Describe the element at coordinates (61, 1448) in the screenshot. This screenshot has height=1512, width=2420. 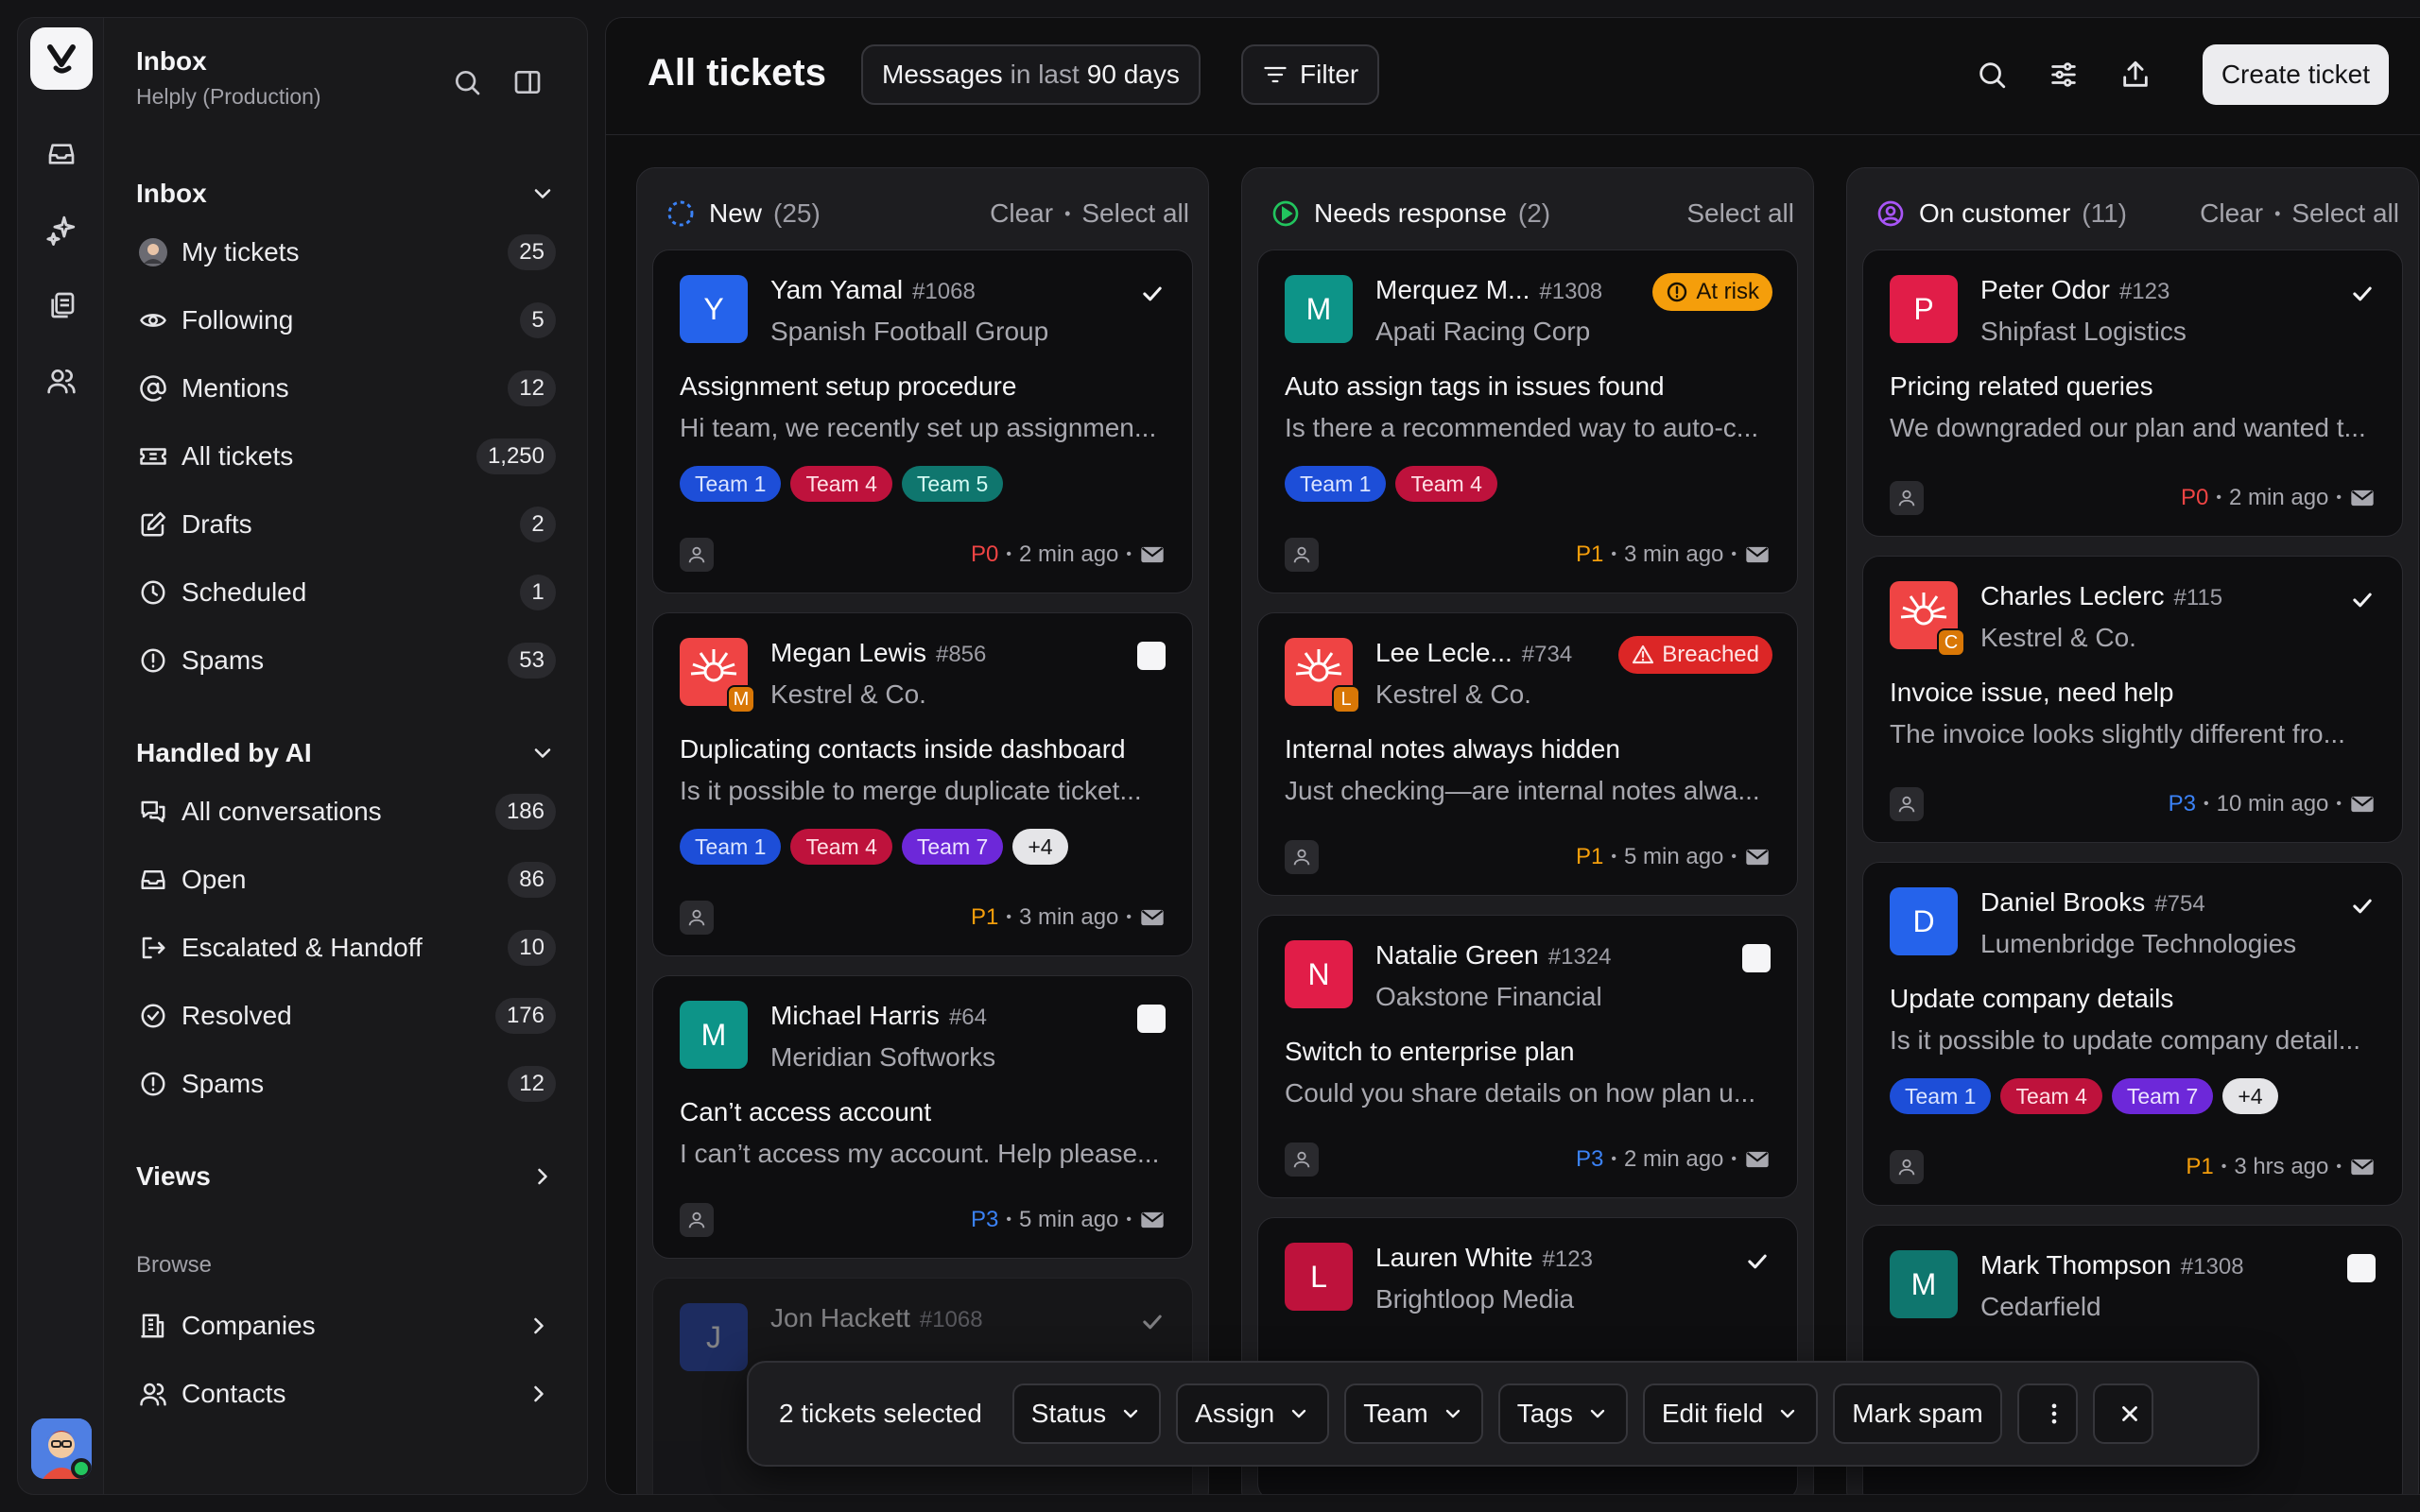
I see `user-avatar` at that location.